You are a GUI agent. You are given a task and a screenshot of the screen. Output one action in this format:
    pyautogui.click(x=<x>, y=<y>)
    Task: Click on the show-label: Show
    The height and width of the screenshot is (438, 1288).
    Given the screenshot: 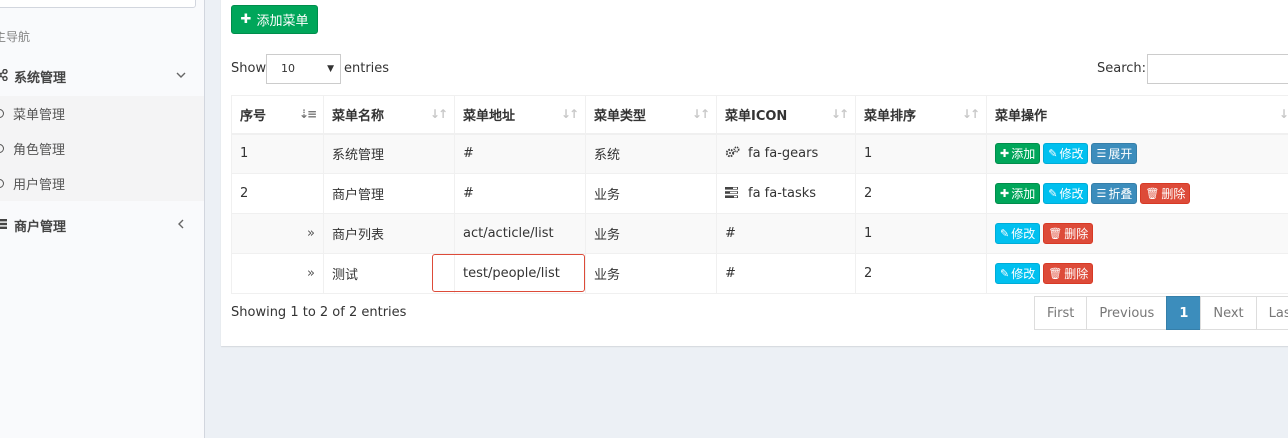 What is the action you would take?
    pyautogui.click(x=249, y=68)
    